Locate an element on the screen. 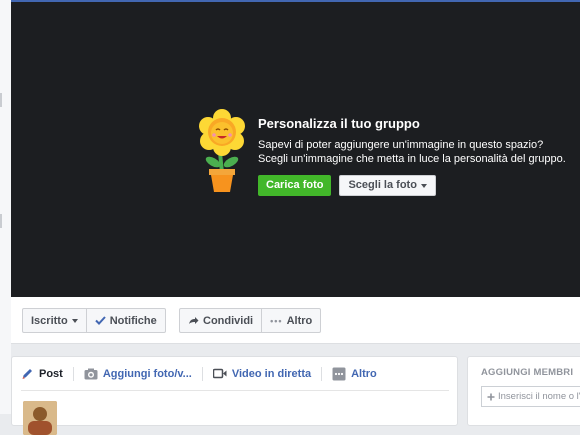 This screenshot has width=580, height=435. sunflower-pot-icon is located at coordinates (222, 150).